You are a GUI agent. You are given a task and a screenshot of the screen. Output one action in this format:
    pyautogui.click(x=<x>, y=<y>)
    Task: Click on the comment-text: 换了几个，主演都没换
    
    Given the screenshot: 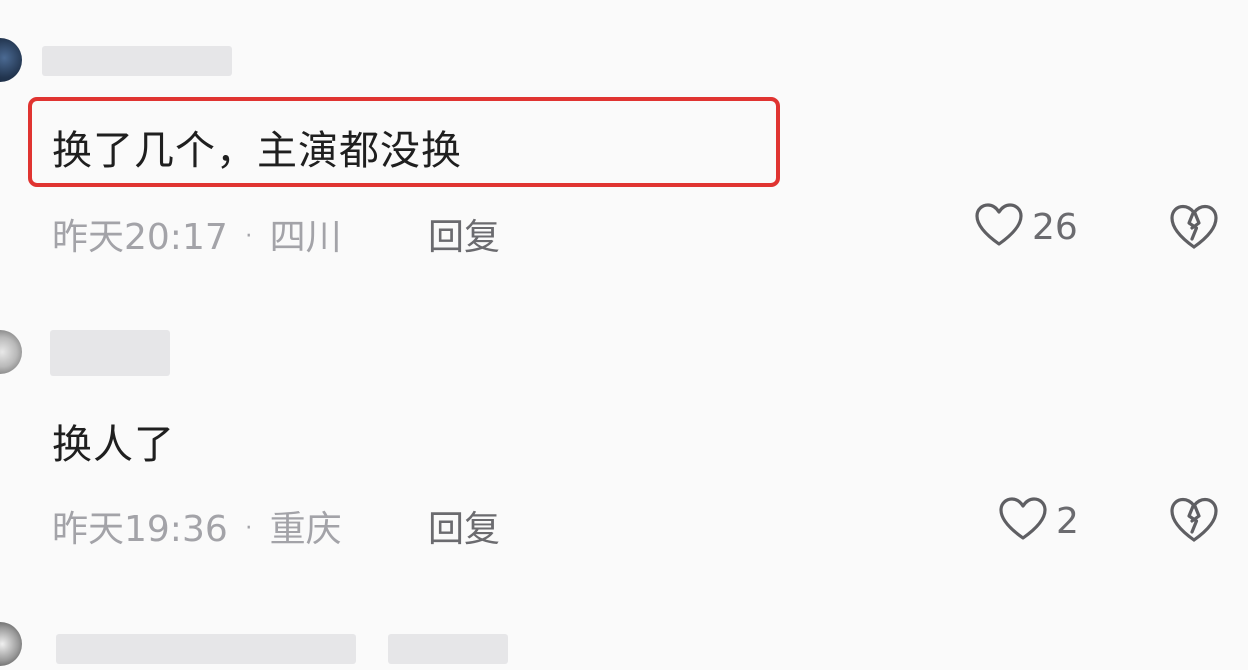 What is the action you would take?
    pyautogui.click(x=257, y=151)
    